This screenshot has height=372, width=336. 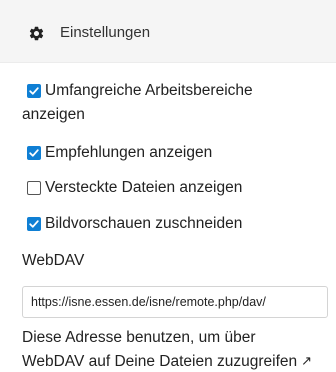 I want to click on header-title: Einstellungen, so click(x=105, y=32).